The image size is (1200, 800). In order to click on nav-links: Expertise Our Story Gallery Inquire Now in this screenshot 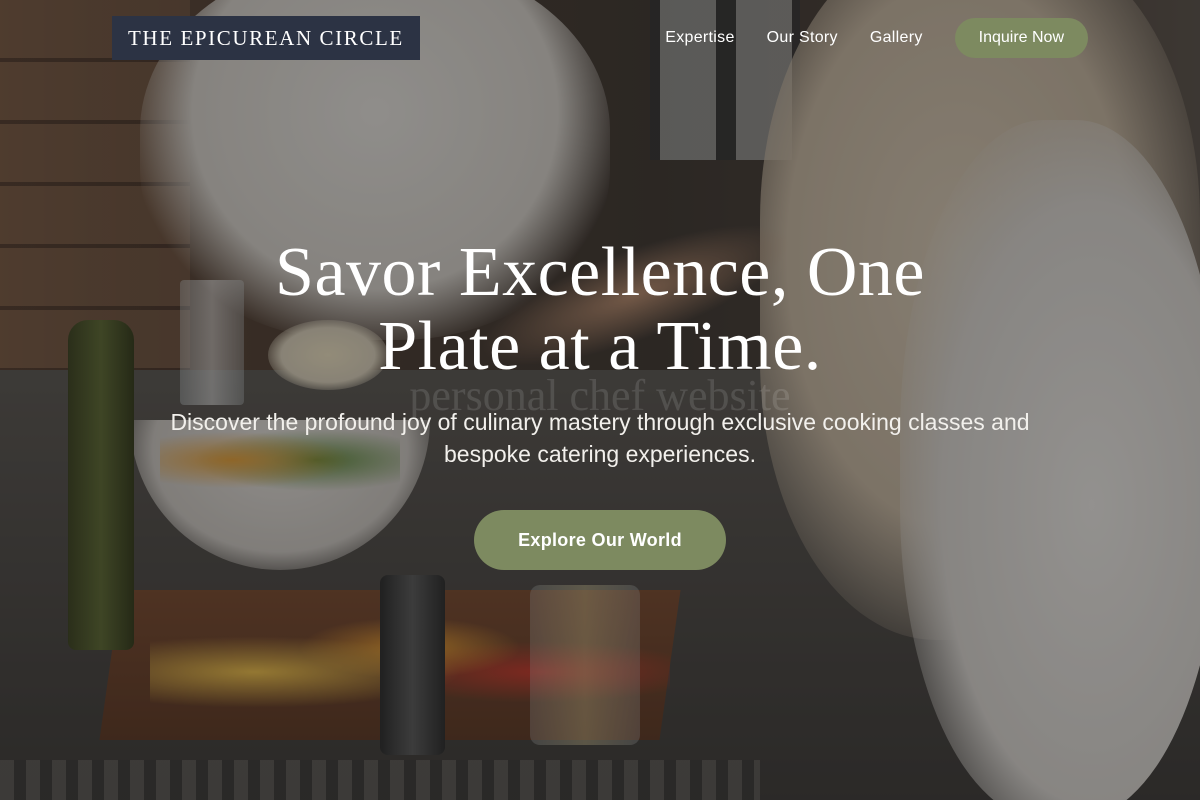, I will do `click(876, 38)`.